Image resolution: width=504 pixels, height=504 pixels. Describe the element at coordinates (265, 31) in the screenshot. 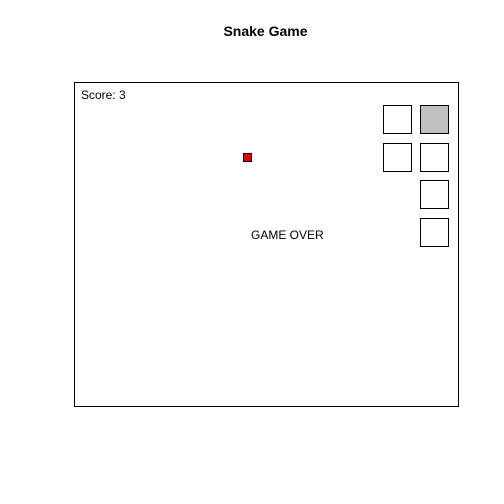

I see `game-title: Snake Game` at that location.